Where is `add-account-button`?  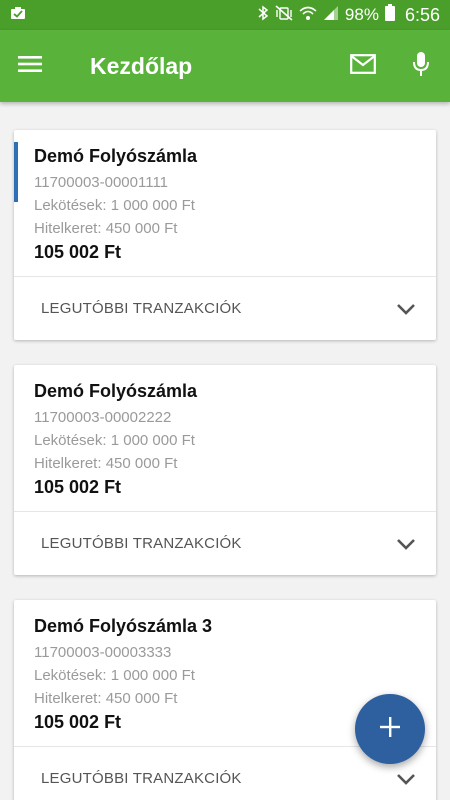 add-account-button is located at coordinates (390, 729).